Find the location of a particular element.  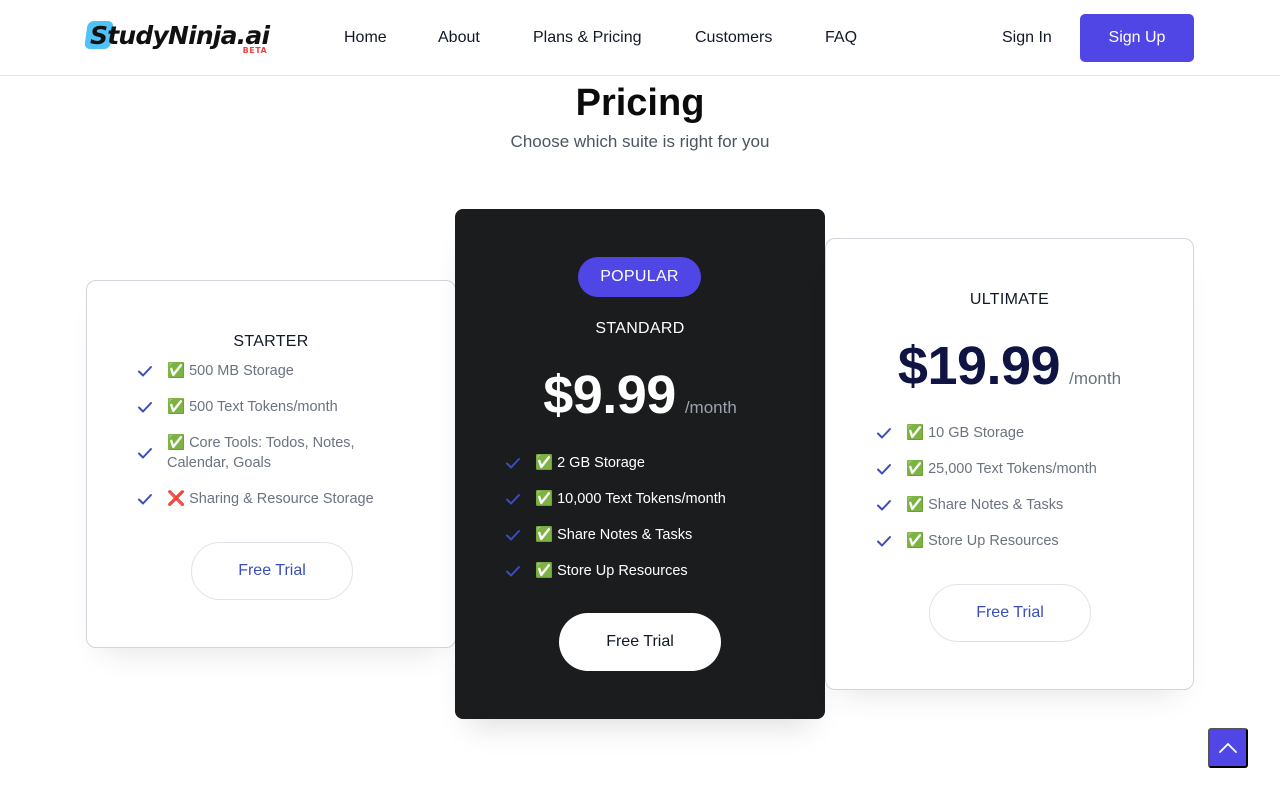

feature-item: ❌ Sharing & Resource Storage is located at coordinates (267, 499).